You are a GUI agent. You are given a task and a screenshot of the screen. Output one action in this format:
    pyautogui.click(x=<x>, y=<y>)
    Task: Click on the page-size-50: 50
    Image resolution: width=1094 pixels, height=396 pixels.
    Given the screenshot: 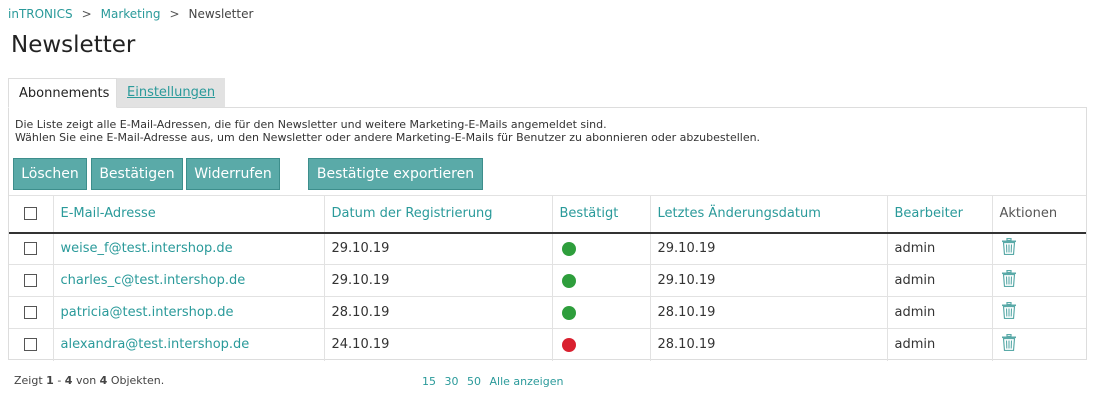 What is the action you would take?
    pyautogui.click(x=474, y=381)
    